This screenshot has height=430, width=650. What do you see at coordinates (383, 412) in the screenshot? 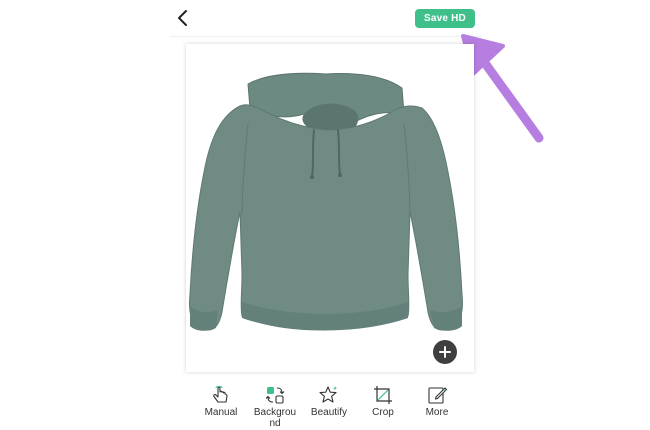
I see `tool-crop-label: Crop` at bounding box center [383, 412].